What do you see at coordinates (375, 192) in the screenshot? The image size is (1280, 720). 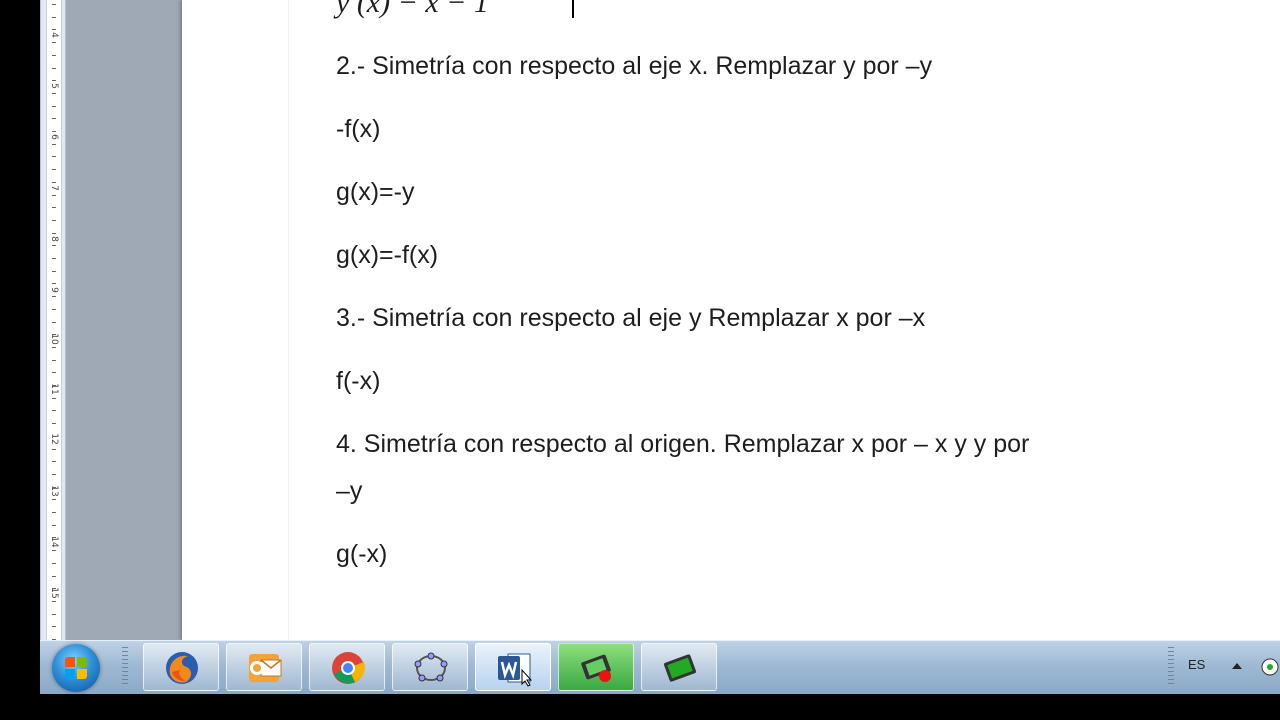 I see `document-line: g(x)=-y` at bounding box center [375, 192].